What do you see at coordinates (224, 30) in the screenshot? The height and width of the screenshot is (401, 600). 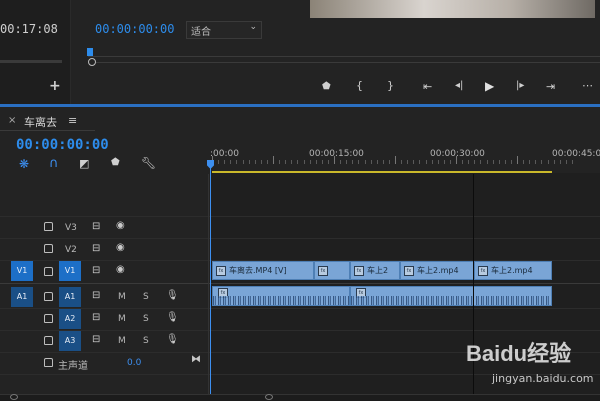 I see `fit-dropdown: 适合 ⌄` at bounding box center [224, 30].